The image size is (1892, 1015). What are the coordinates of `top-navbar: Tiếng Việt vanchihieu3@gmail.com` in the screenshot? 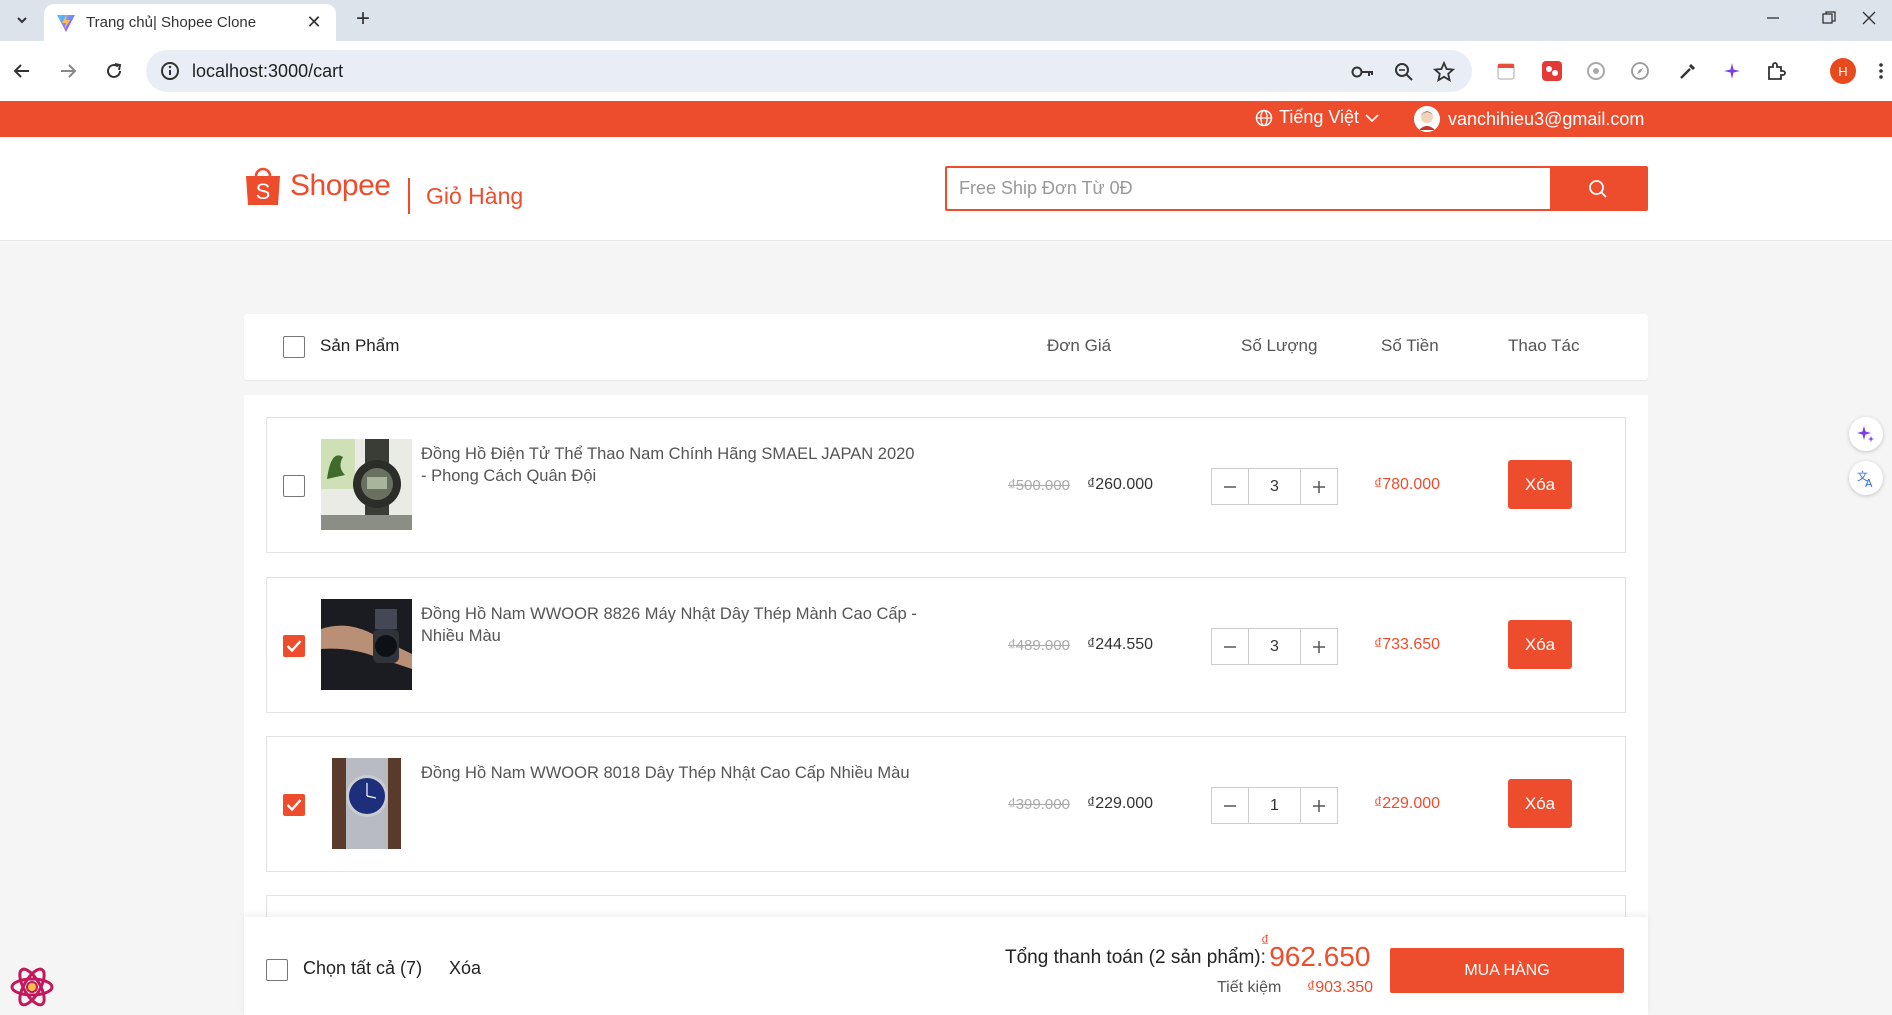 It's located at (946, 119).